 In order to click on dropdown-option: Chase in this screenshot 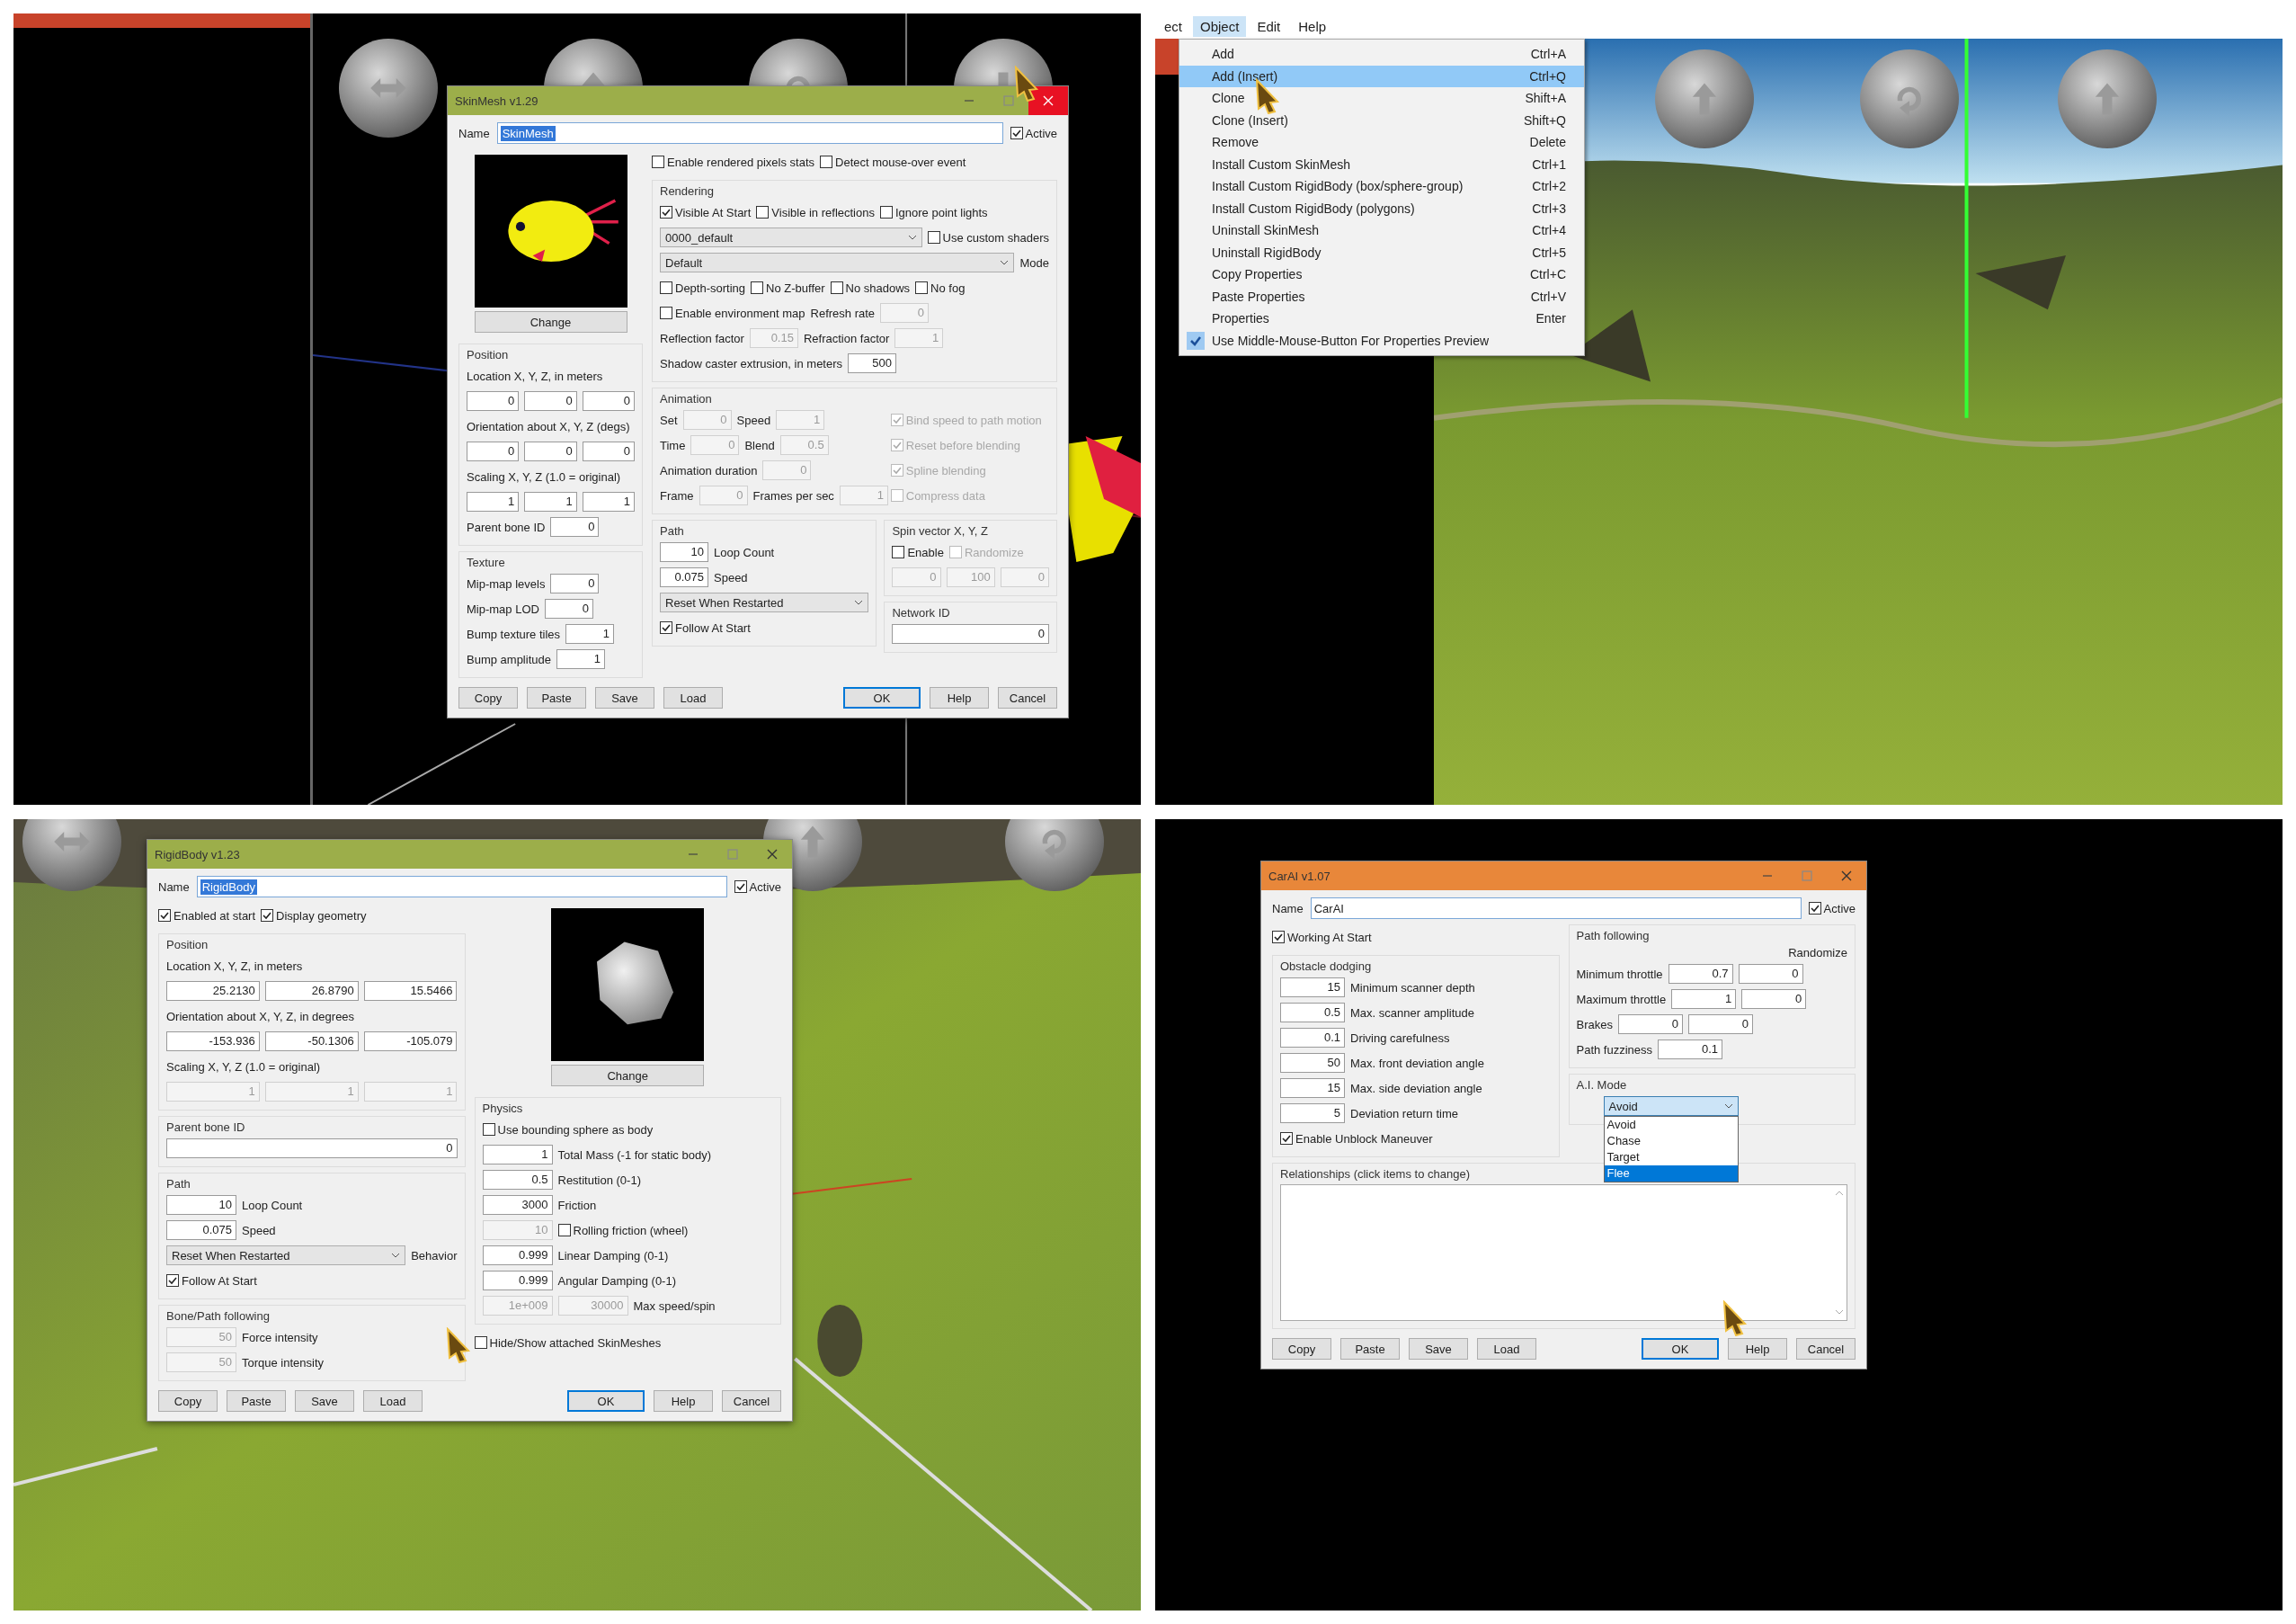, I will do `click(1671, 1141)`.